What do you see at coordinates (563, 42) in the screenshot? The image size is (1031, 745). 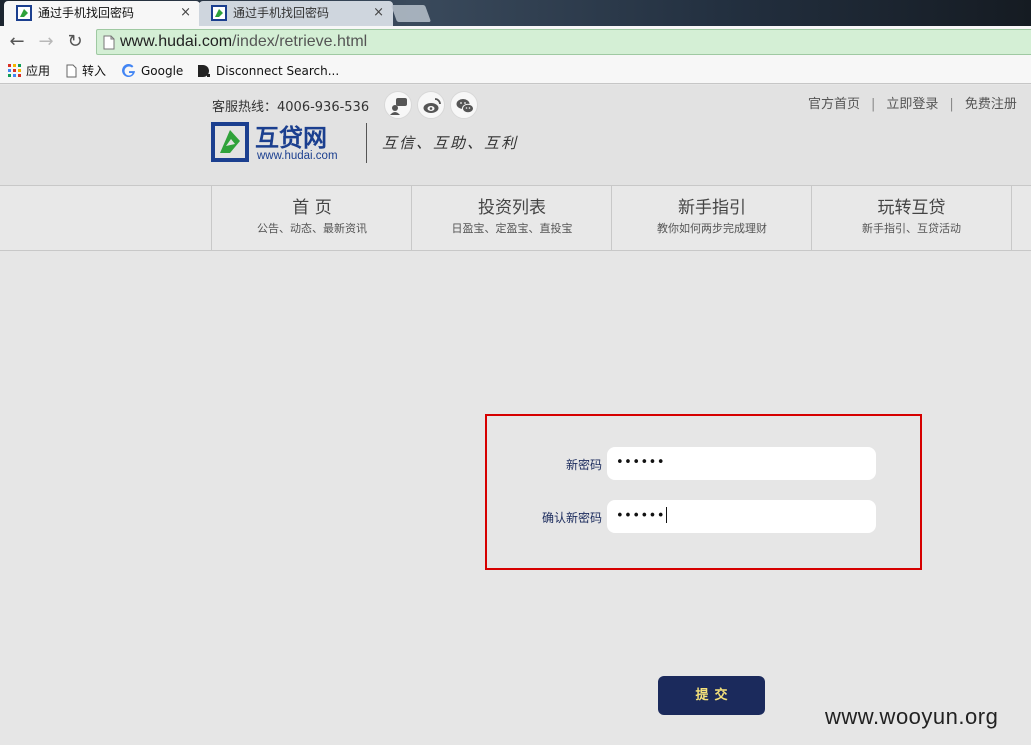 I see `address-bar: www.hudai.com/index/retrieve.html` at bounding box center [563, 42].